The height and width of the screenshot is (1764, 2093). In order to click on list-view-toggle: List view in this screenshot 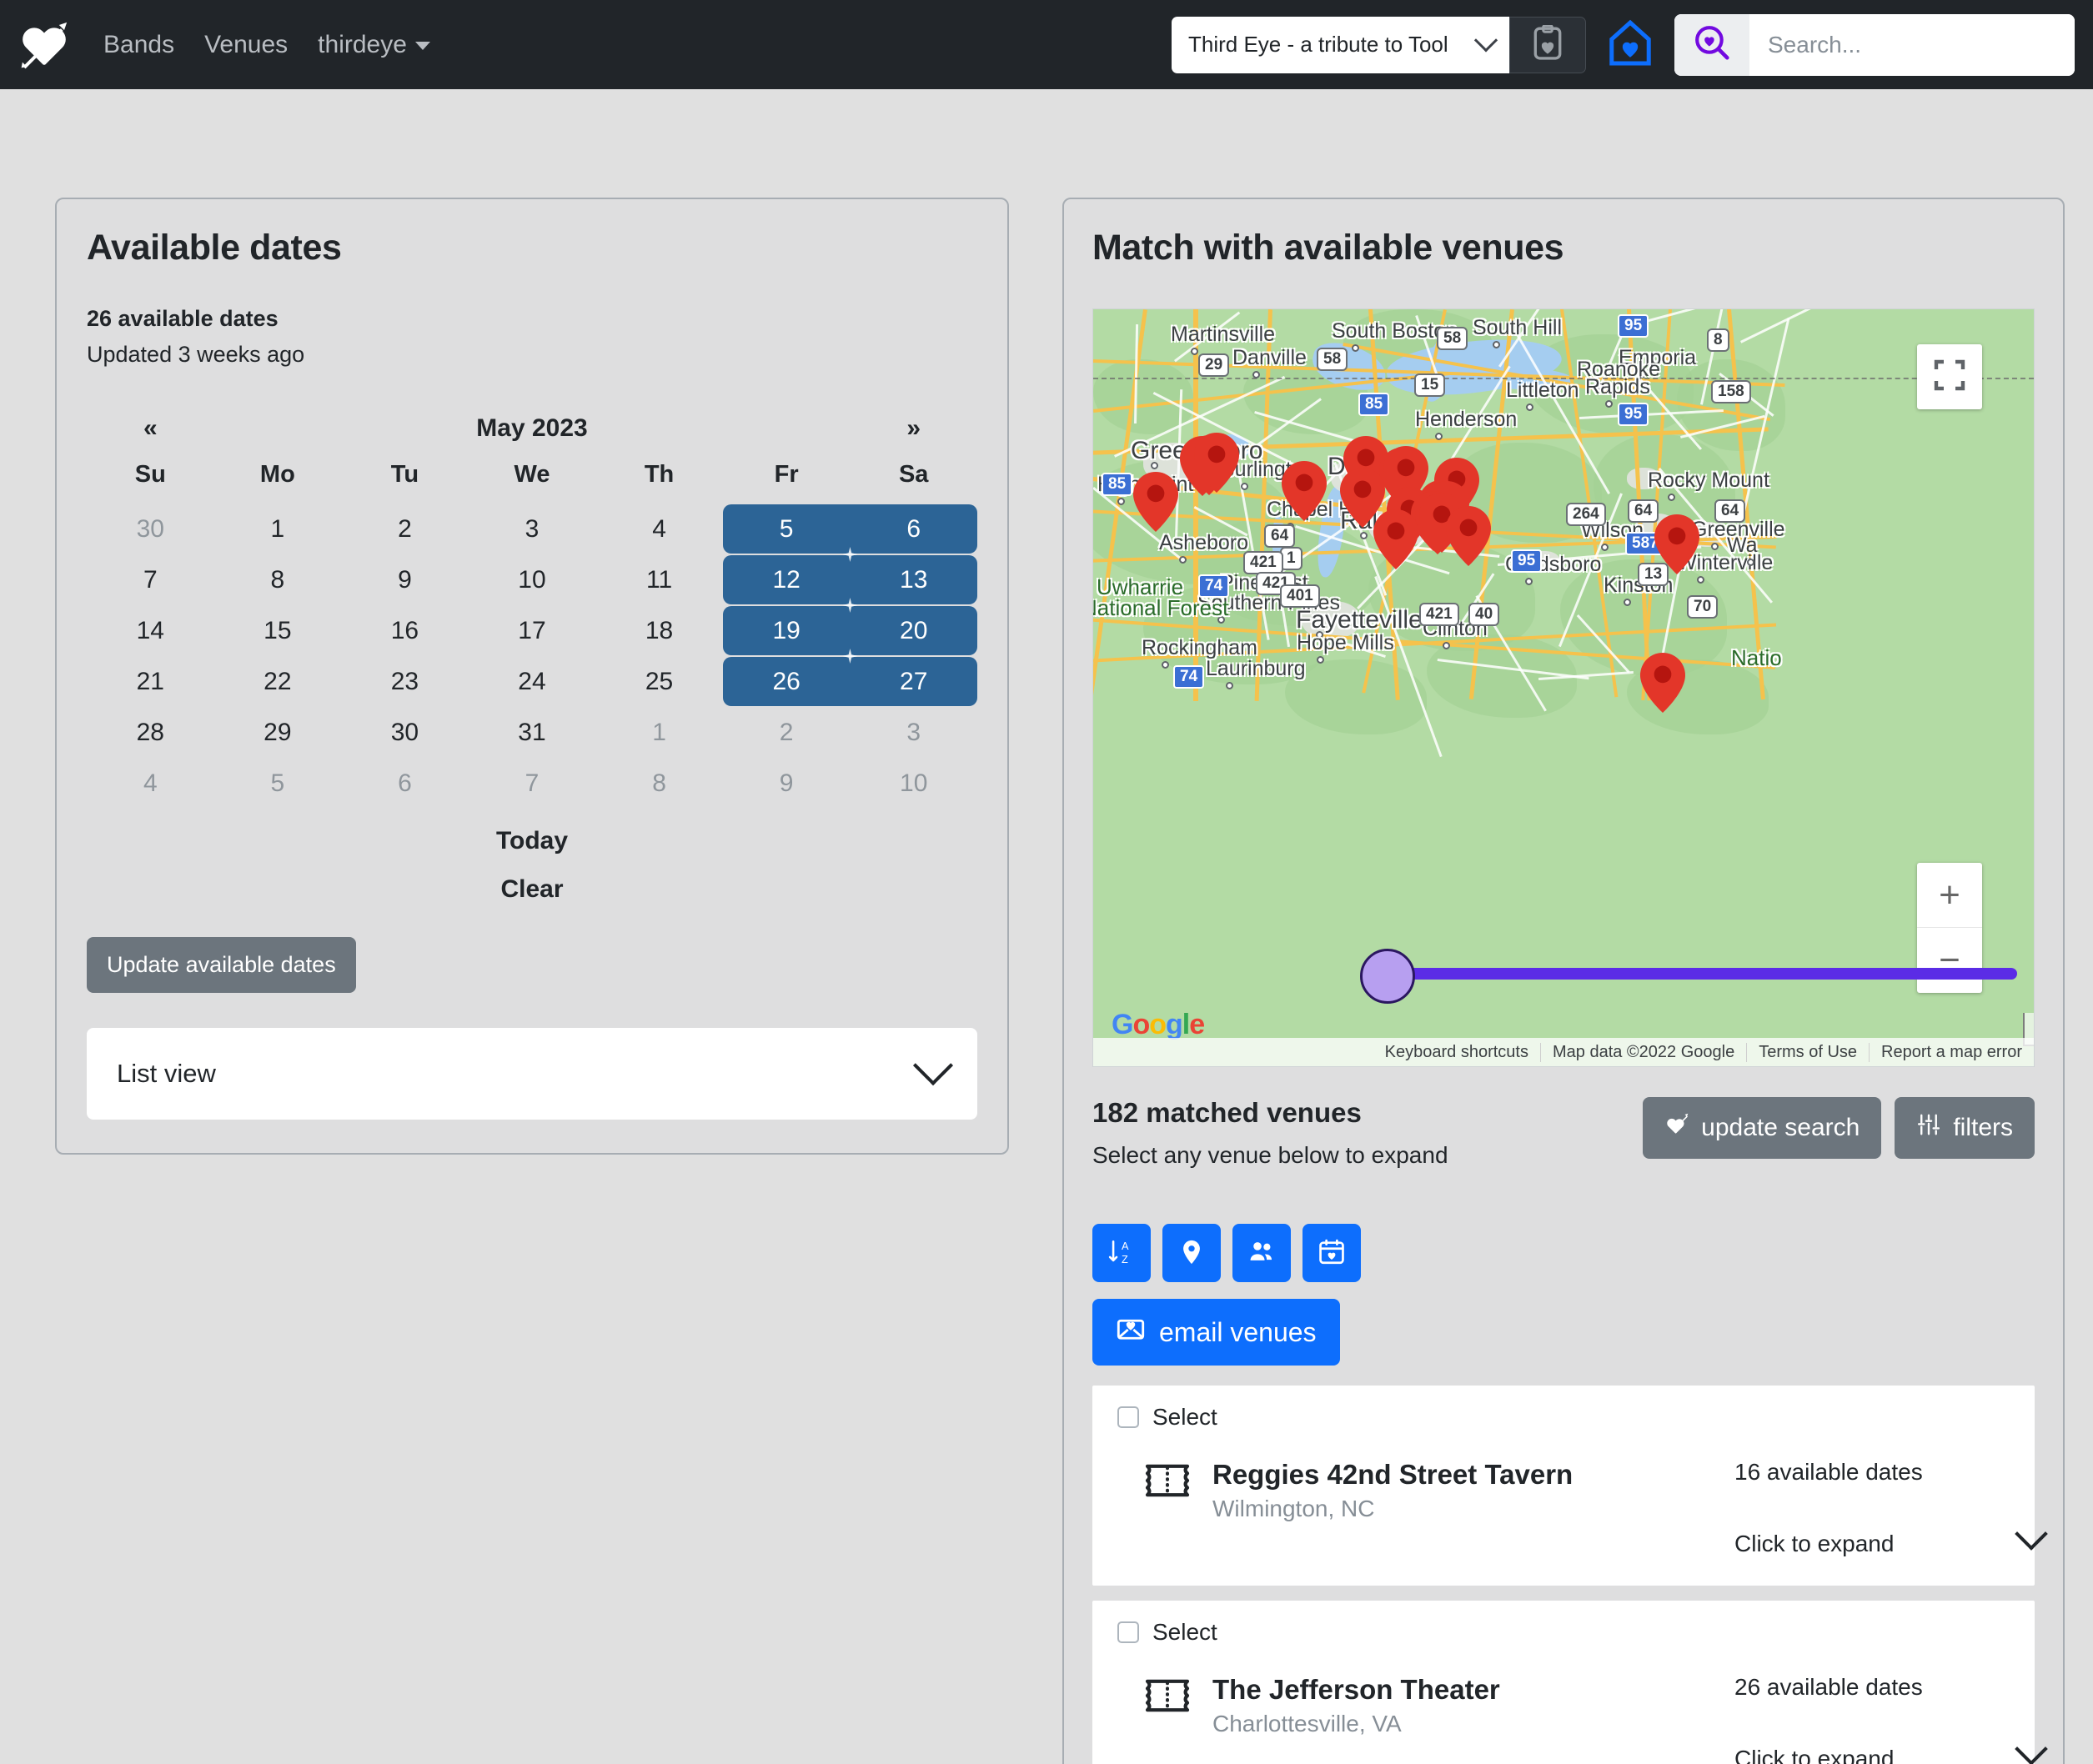, I will do `click(532, 1074)`.